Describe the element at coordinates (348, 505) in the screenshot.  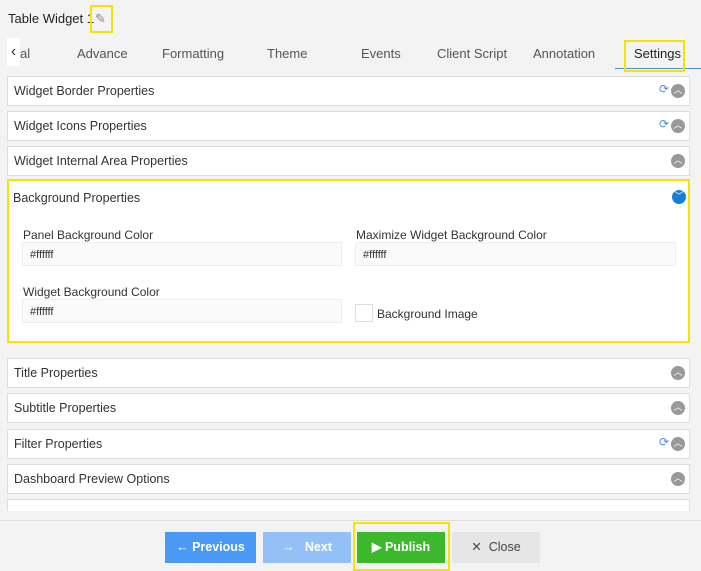
I see `panel-partial` at that location.